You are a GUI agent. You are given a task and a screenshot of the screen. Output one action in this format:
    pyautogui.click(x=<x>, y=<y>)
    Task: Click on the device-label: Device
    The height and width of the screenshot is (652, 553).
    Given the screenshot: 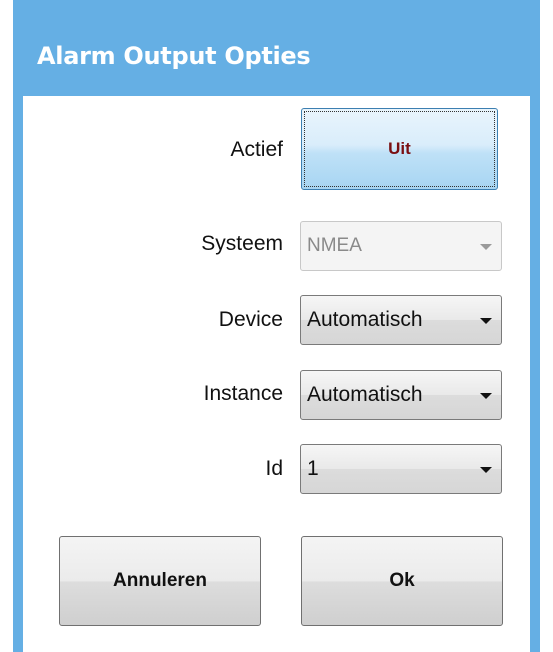 What is the action you would take?
    pyautogui.click(x=250, y=319)
    